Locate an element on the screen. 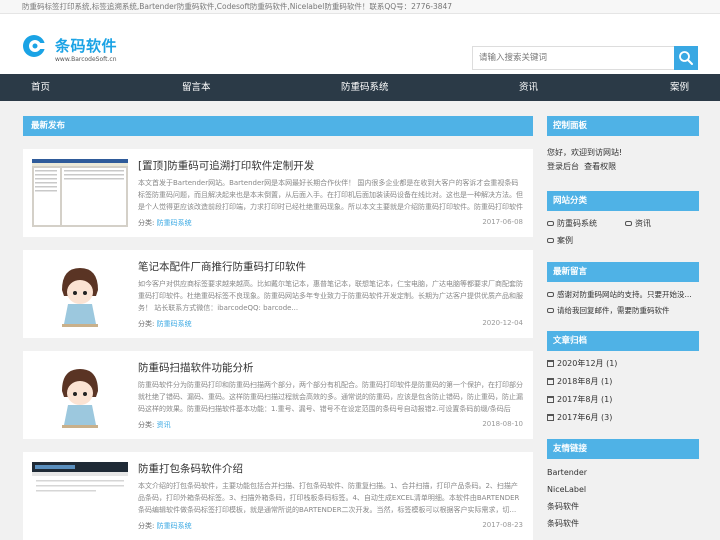  search-input is located at coordinates (573, 58).